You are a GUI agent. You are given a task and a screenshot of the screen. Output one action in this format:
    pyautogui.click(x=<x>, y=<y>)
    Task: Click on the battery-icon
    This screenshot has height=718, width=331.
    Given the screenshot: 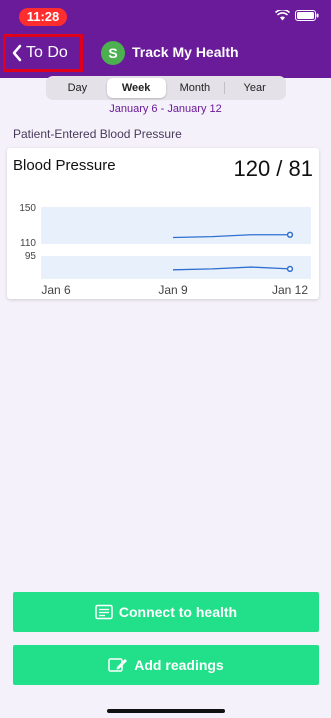 What is the action you would take?
    pyautogui.click(x=307, y=15)
    